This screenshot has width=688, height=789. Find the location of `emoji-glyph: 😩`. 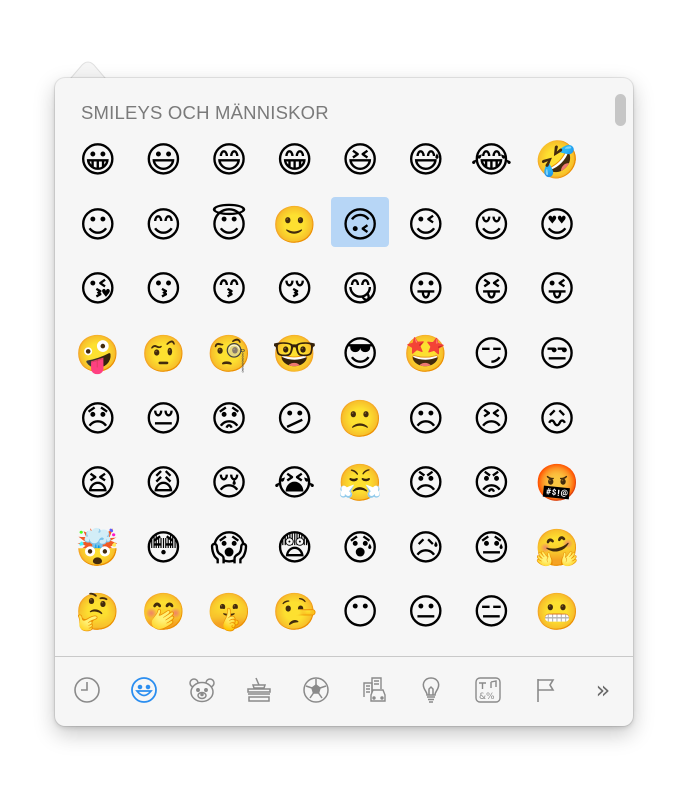

emoji-glyph: 😩 is located at coordinates (163, 484).